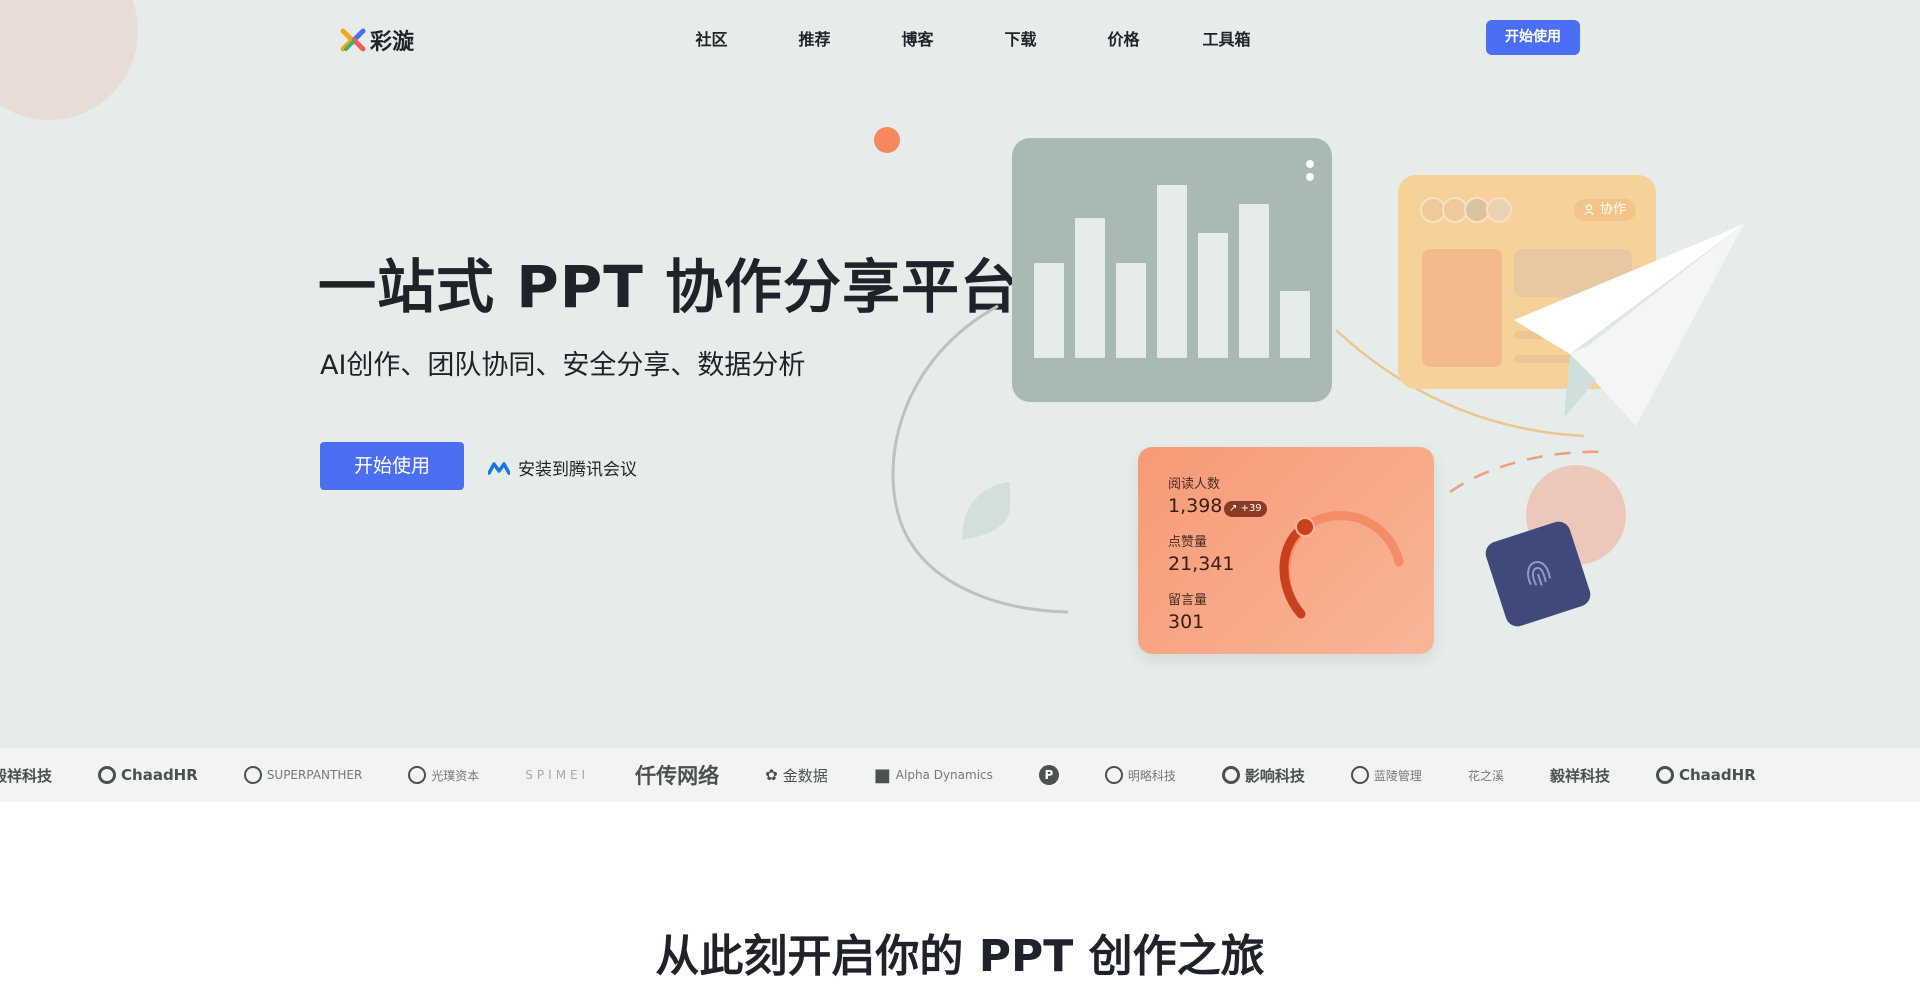 The width and height of the screenshot is (1920, 984). What do you see at coordinates (1274, 775) in the screenshot?
I see `partner-name: 影响科技` at bounding box center [1274, 775].